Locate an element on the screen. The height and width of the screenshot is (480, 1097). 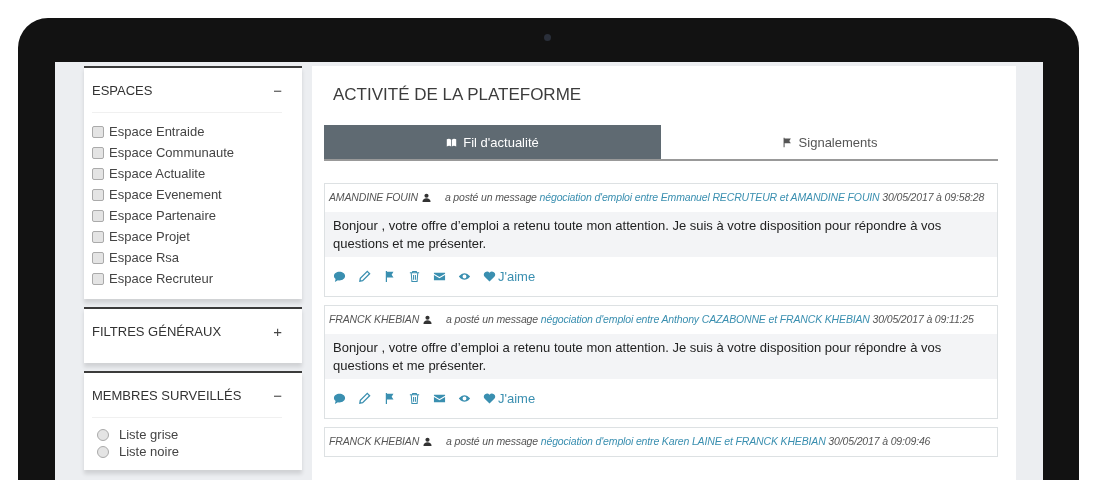
radio-label: Liste grise is located at coordinates (149, 434).